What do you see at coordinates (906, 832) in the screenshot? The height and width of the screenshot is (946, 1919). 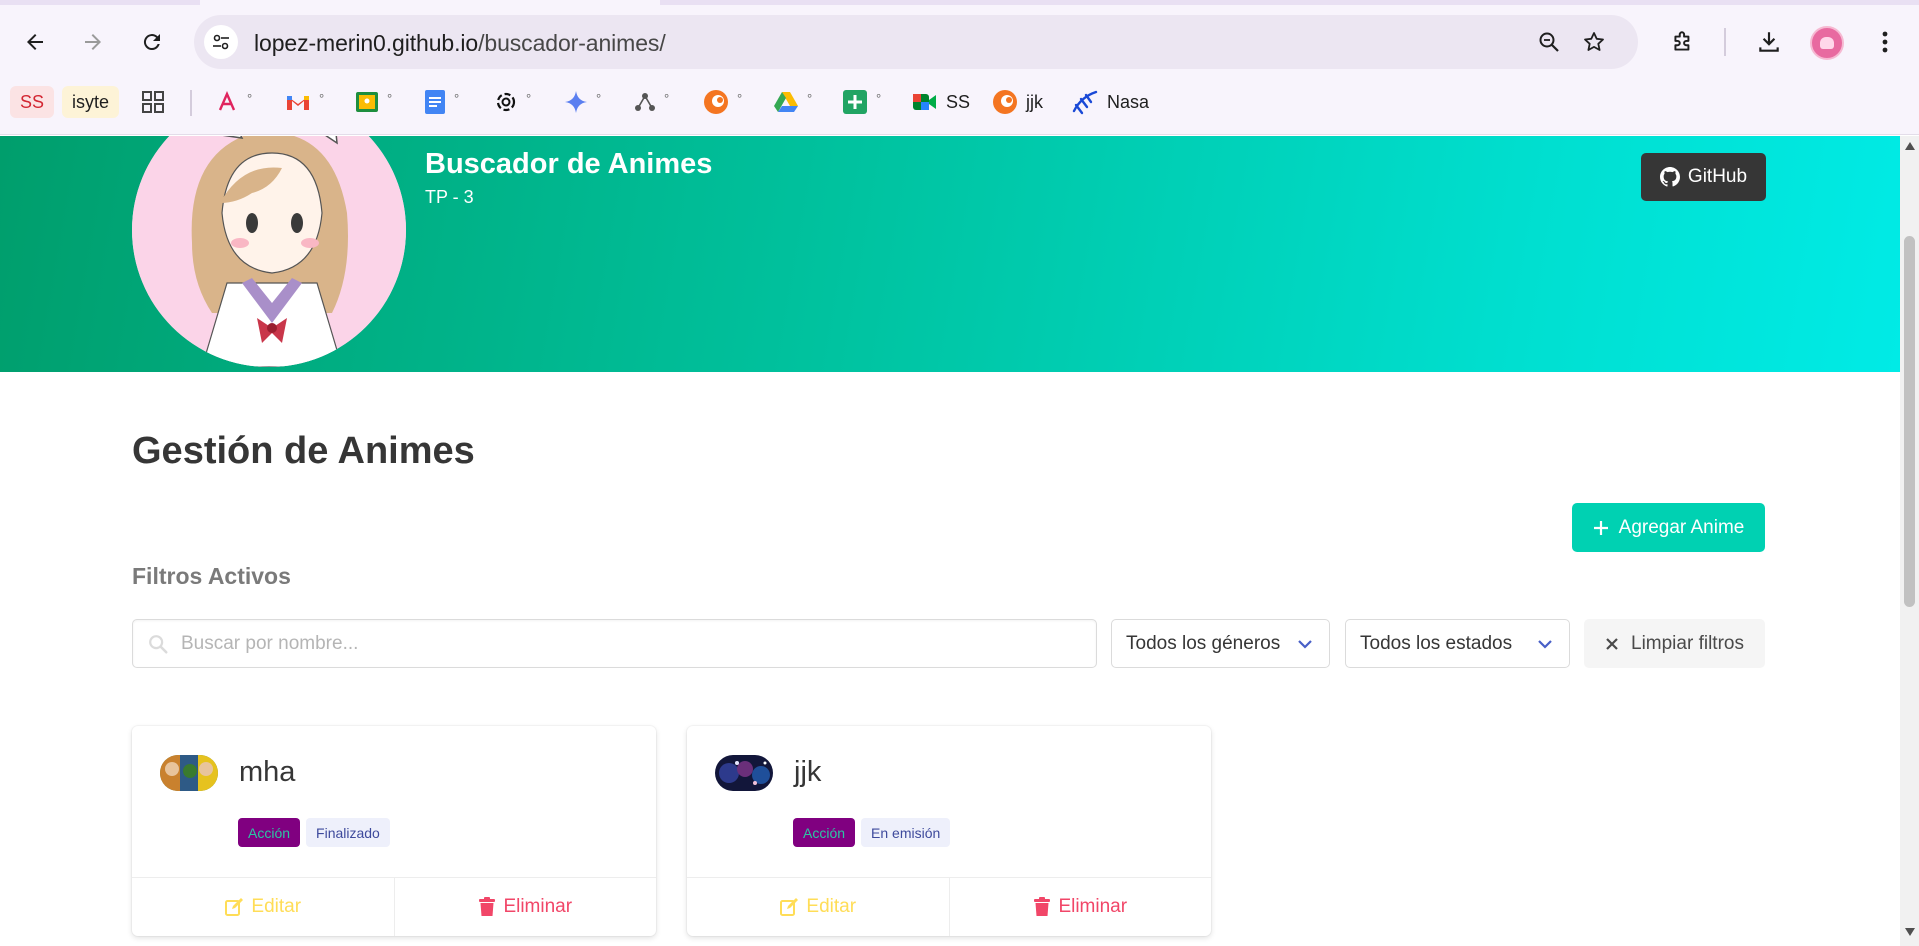 I see `status-tag: En emisión` at bounding box center [906, 832].